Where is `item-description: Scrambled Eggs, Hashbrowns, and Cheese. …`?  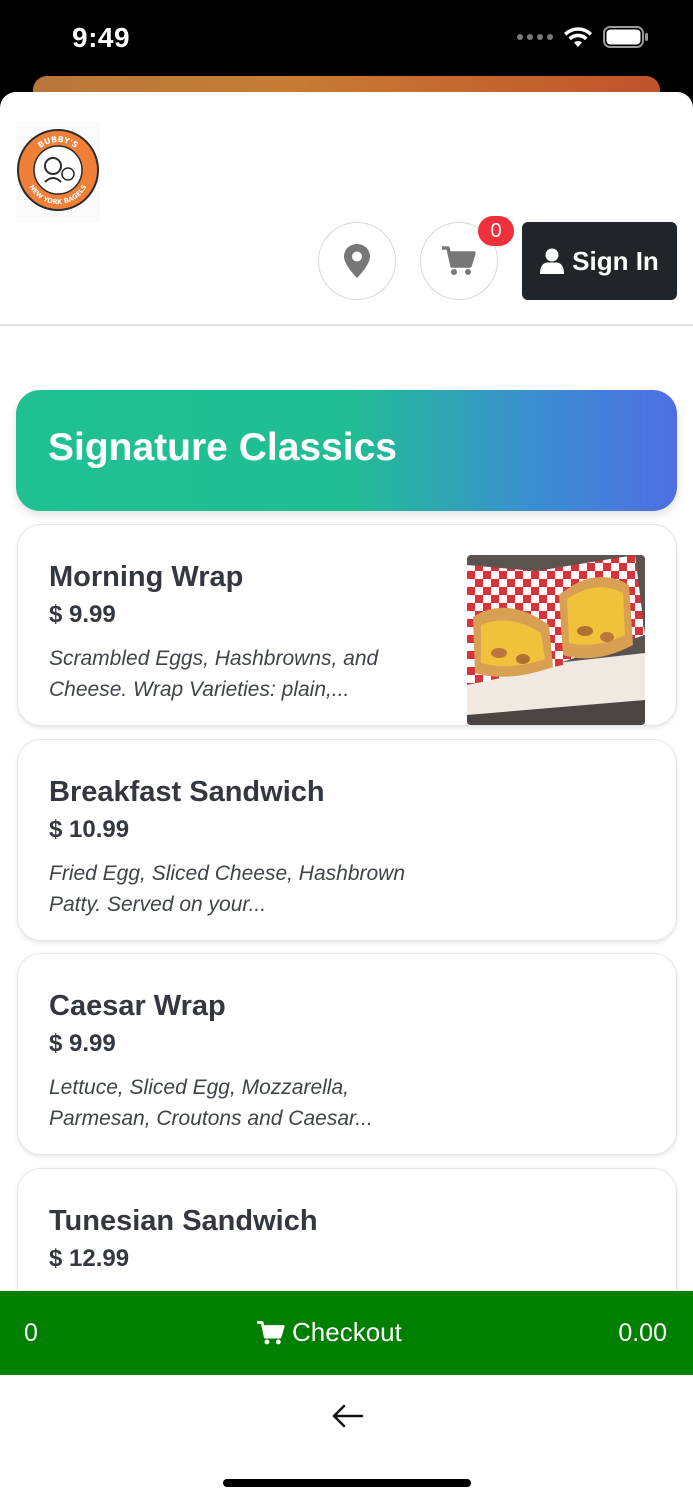
item-description: Scrambled Eggs, Hashbrowns, and Cheese. … is located at coordinates (214, 674).